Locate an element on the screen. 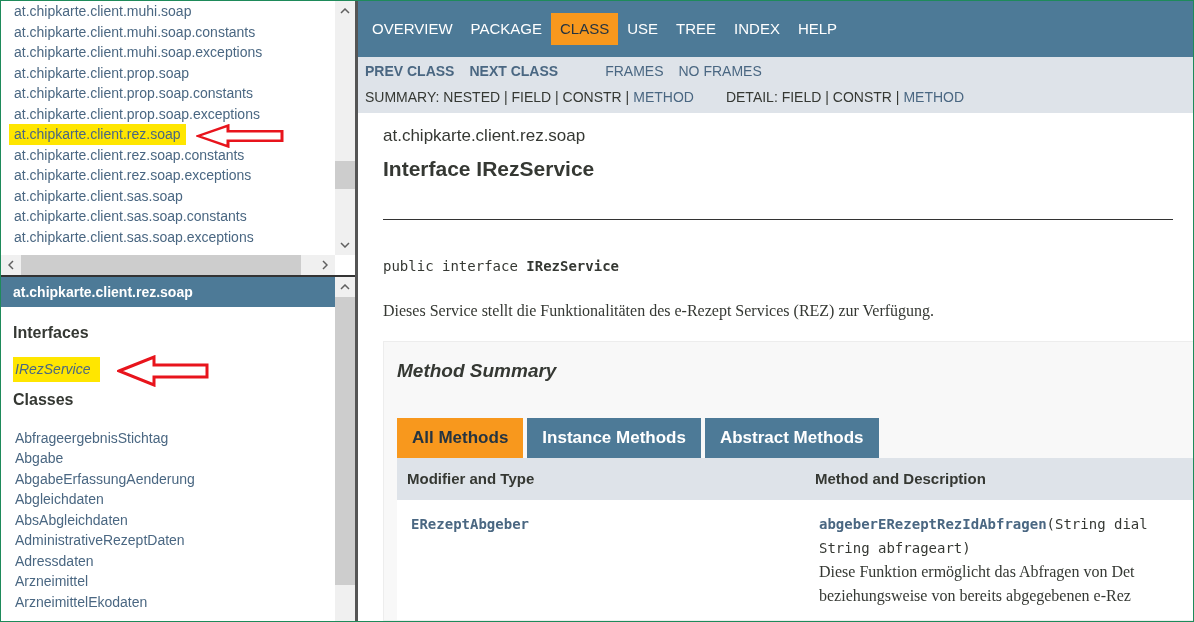 The image size is (1194, 622). method-description: Diese Funktion ermöglicht das Abfragen von Det is located at coordinates (977, 572).